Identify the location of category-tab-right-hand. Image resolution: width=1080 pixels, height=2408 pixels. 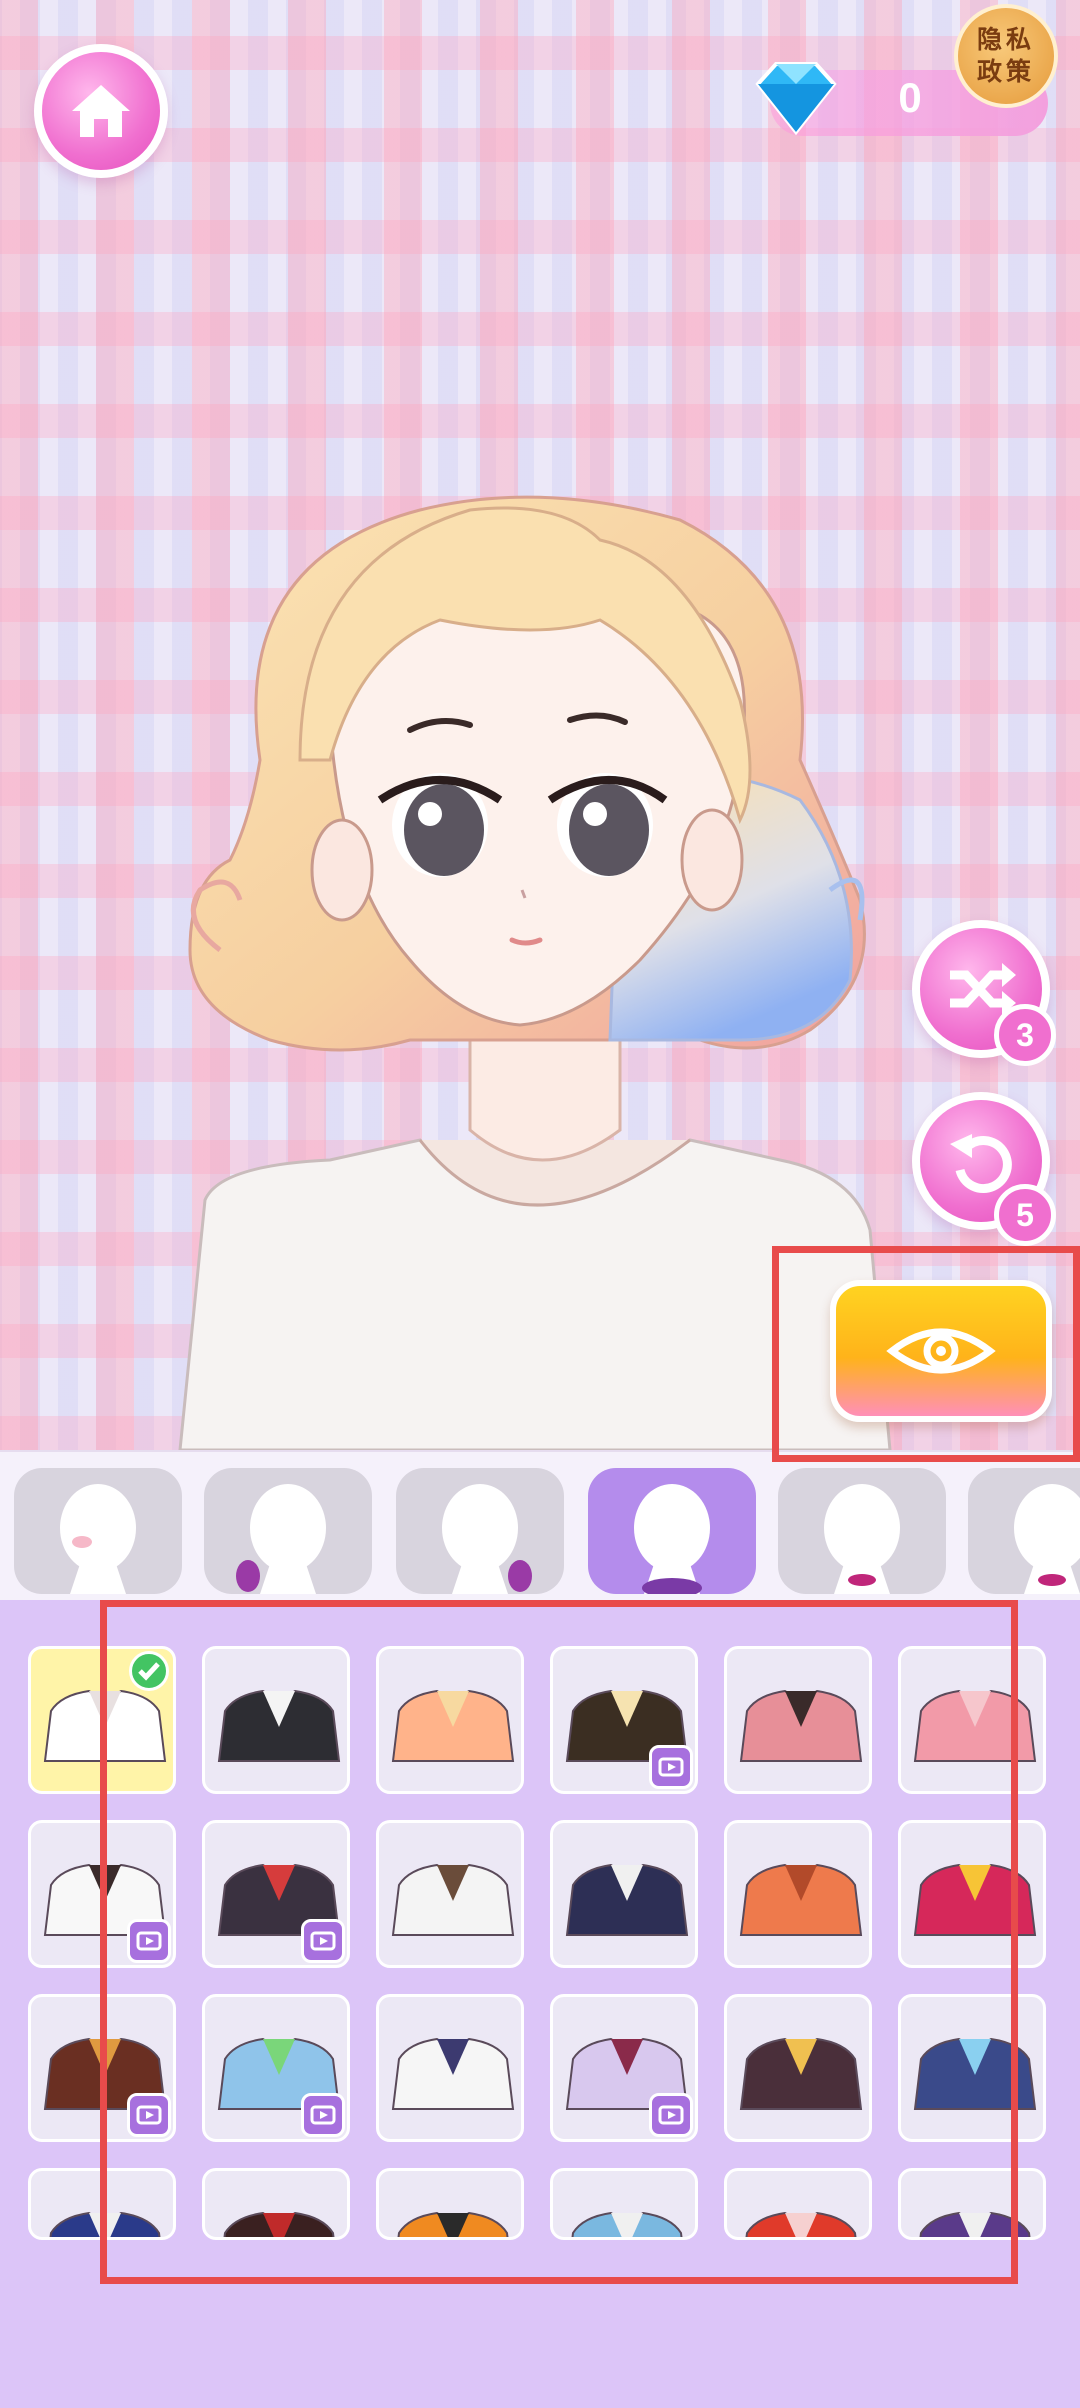
(480, 1531).